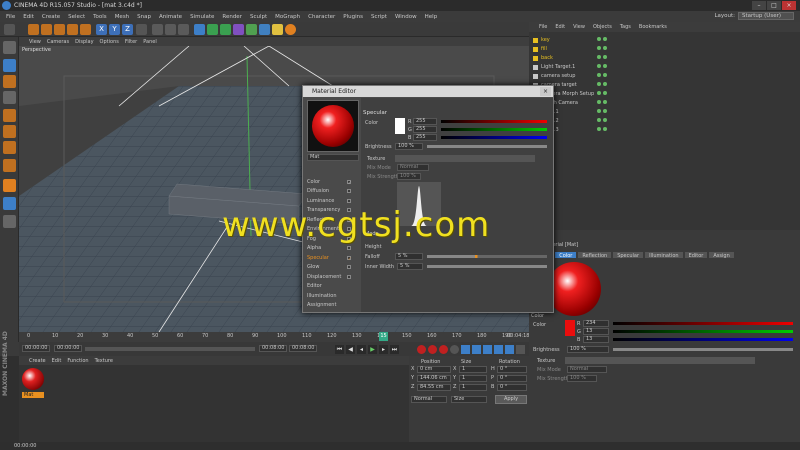 This screenshot has width=800, height=450. Describe the element at coordinates (9, 47) in the screenshot. I see `make-editable-icon` at that location.